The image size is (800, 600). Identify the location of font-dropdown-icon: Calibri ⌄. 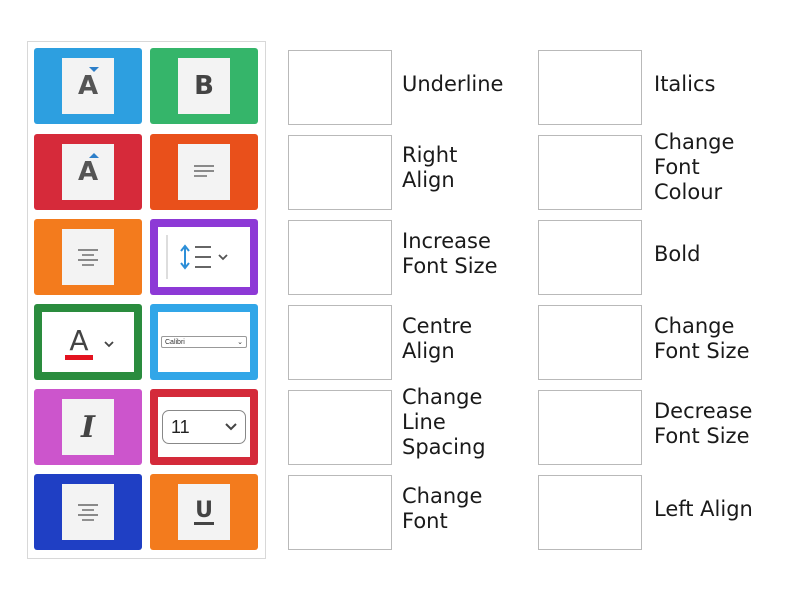
(204, 342).